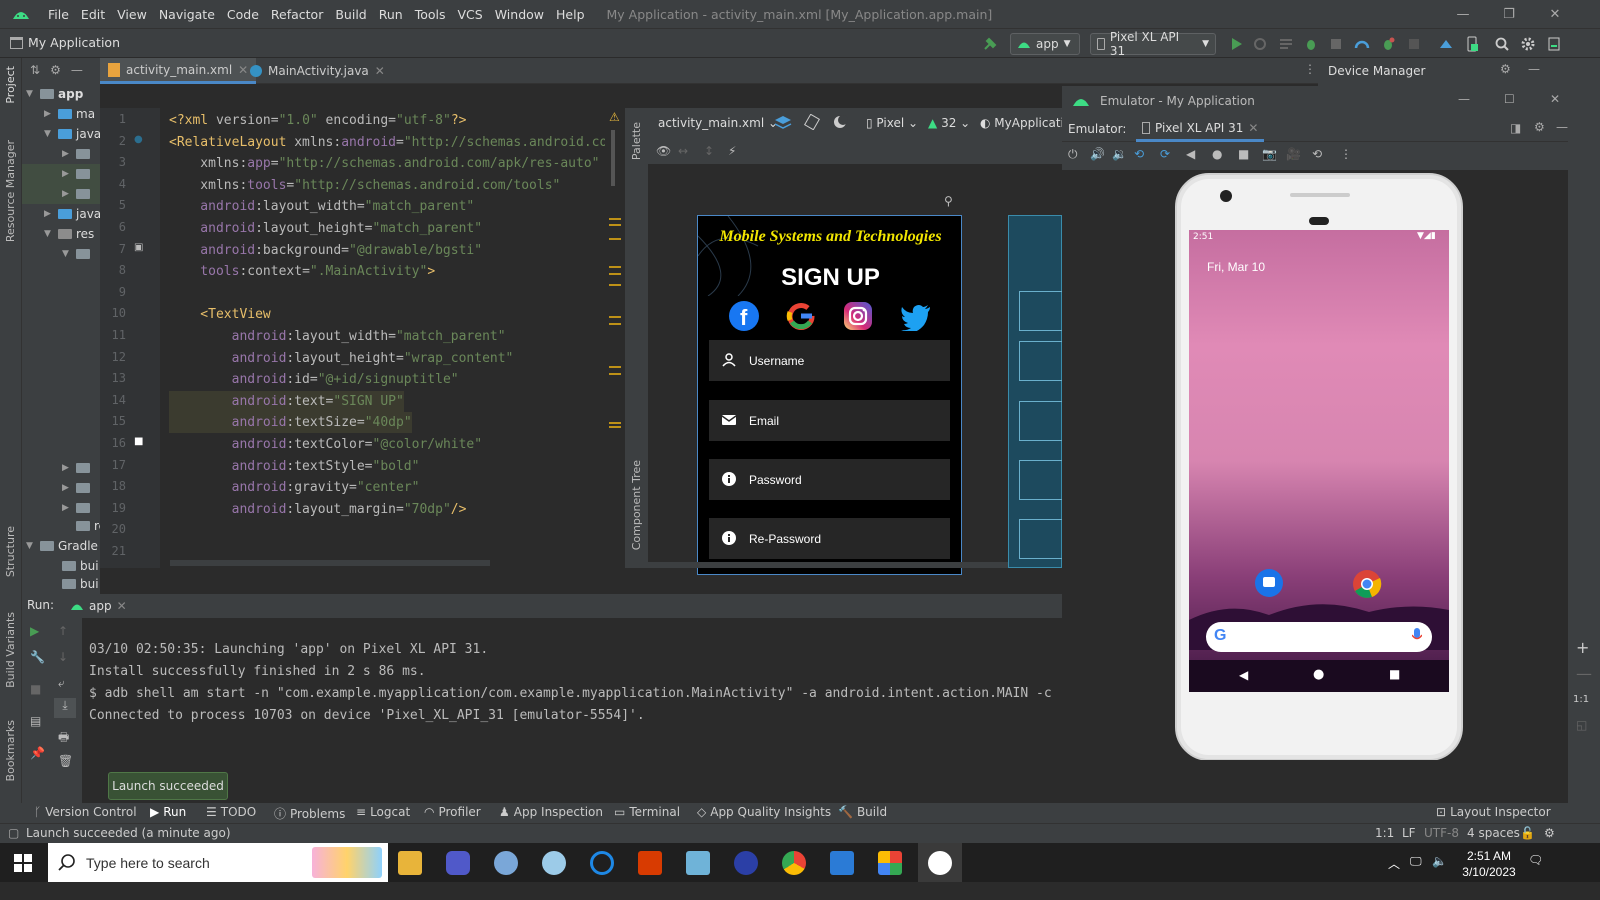  Describe the element at coordinates (65, 708) in the screenshot. I see `scroll-to-end-icon: ⤓` at that location.